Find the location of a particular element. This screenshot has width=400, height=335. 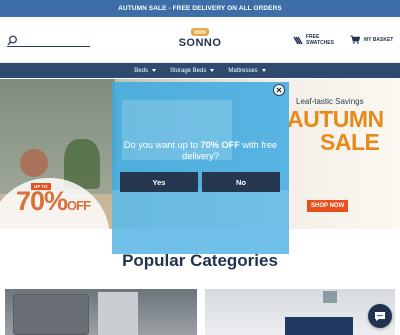

free-swatches-link: FREE SWATCHES is located at coordinates (313, 40).